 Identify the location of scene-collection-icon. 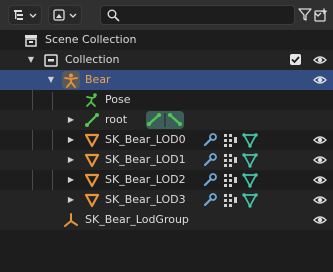
(31, 41).